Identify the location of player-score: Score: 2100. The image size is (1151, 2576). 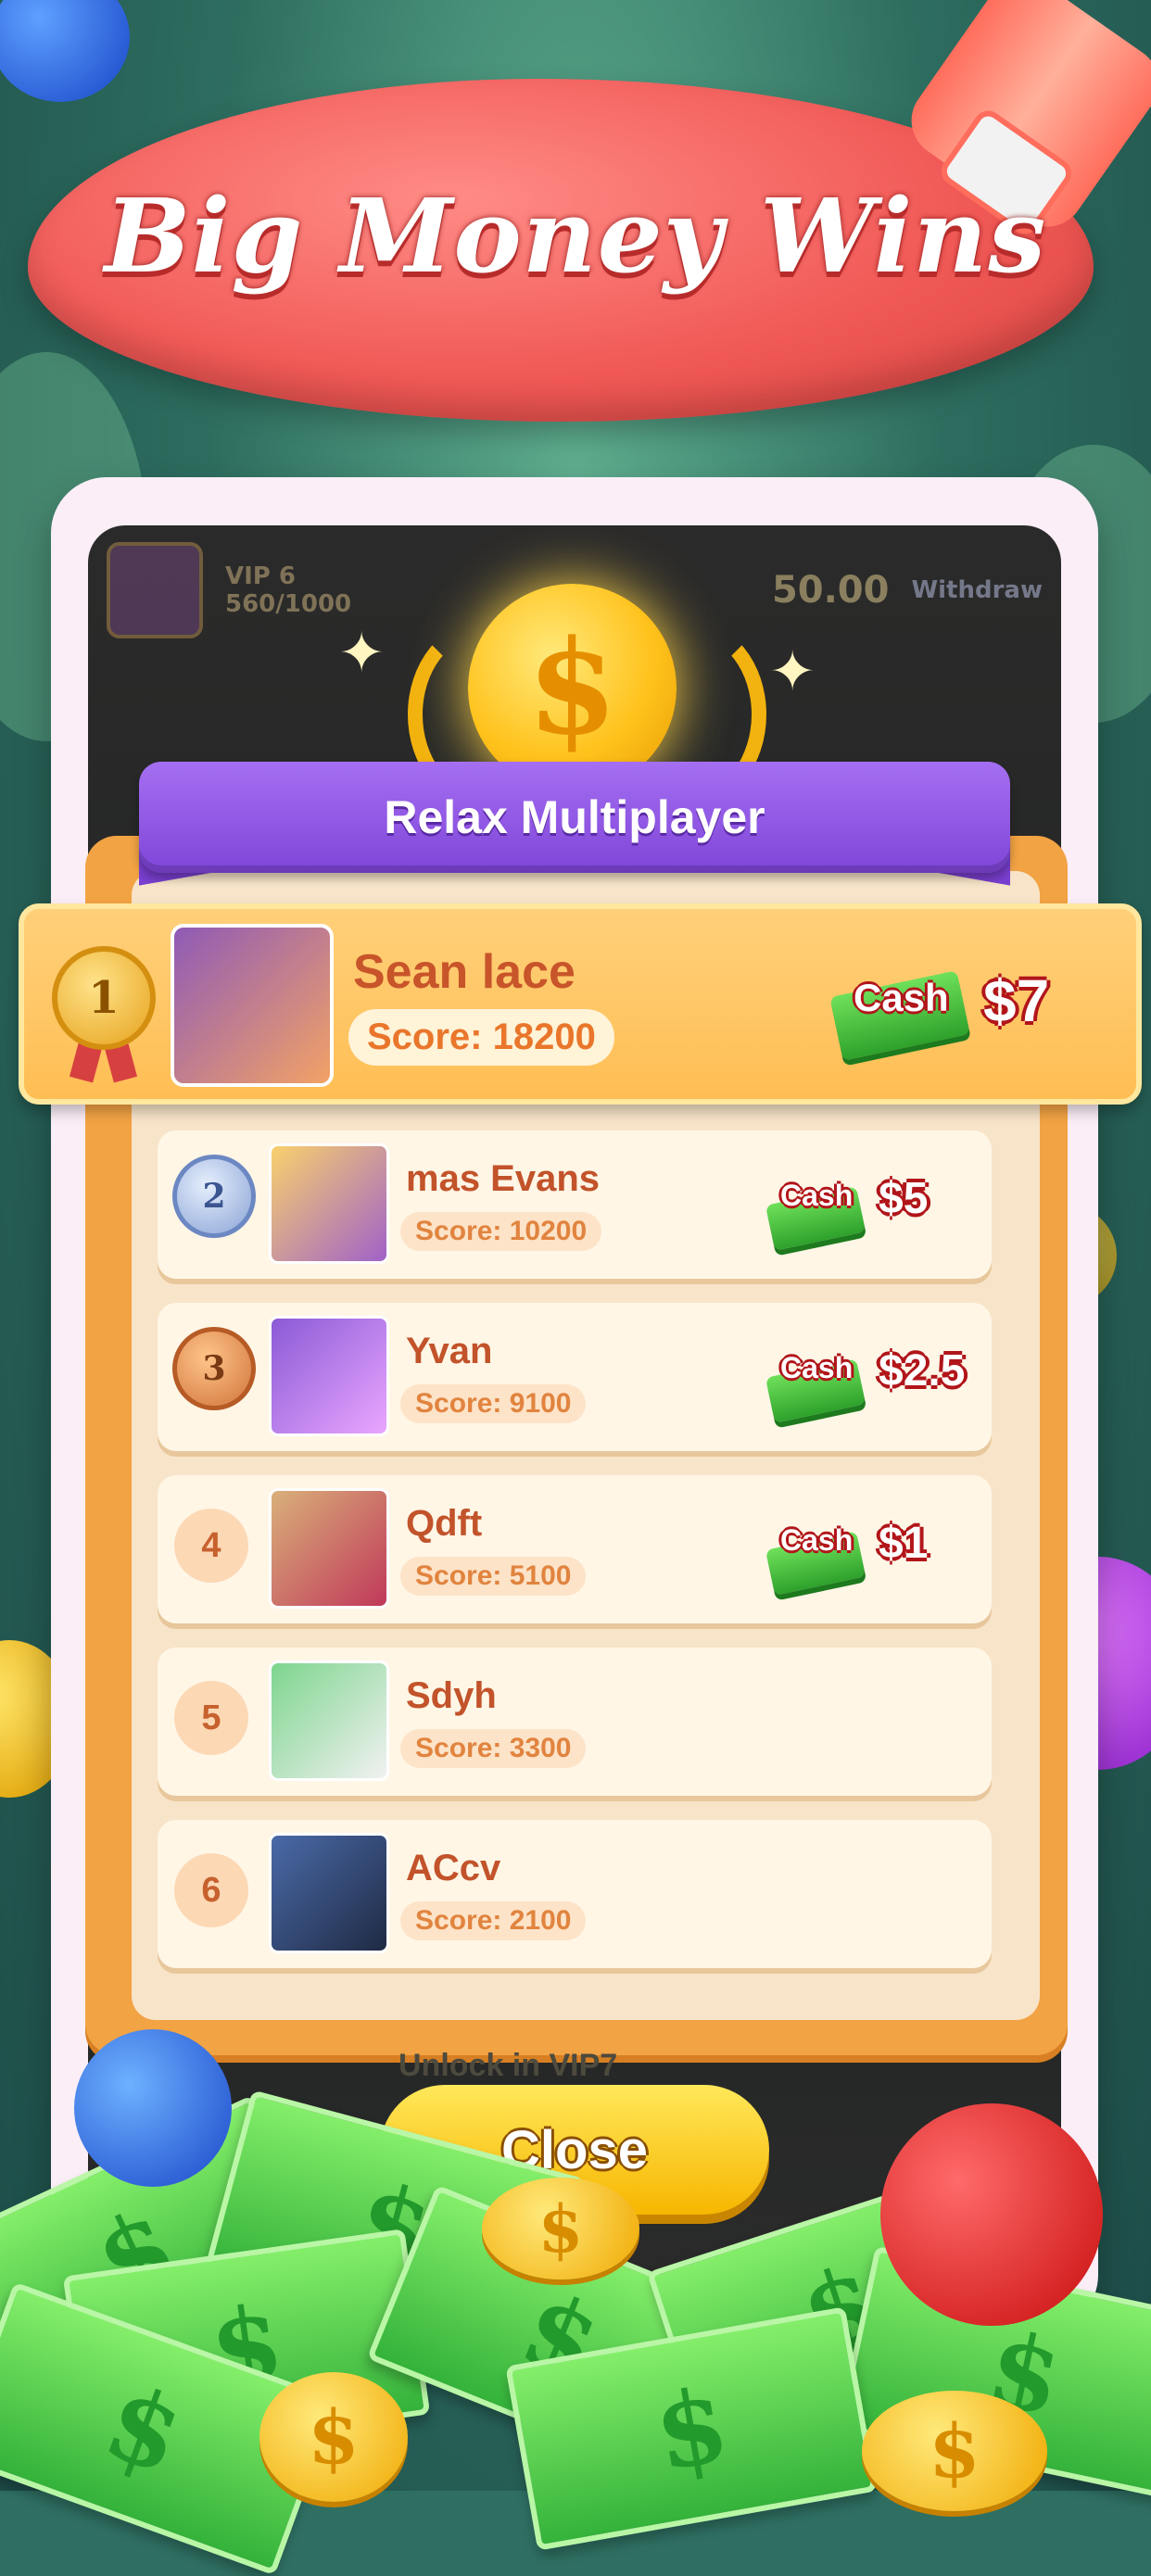
(493, 1920).